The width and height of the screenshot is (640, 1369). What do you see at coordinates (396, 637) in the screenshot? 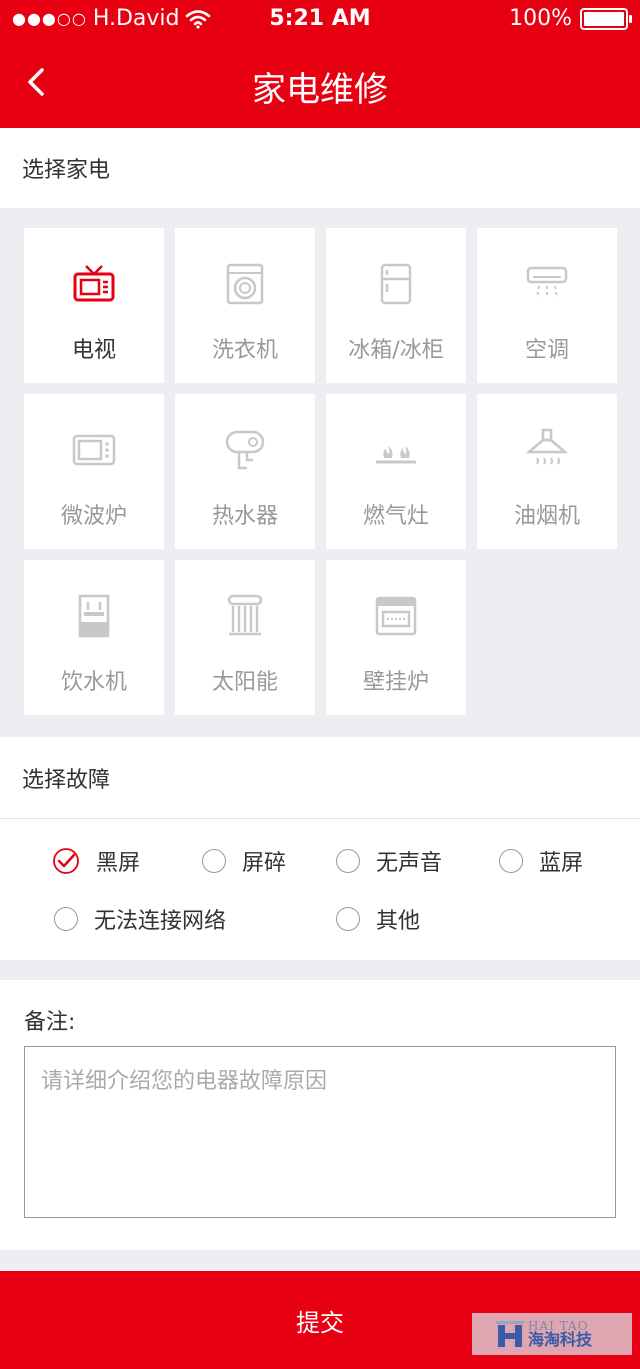
I see `appliance-tile-wall-boiler: 壁挂炉` at bounding box center [396, 637].